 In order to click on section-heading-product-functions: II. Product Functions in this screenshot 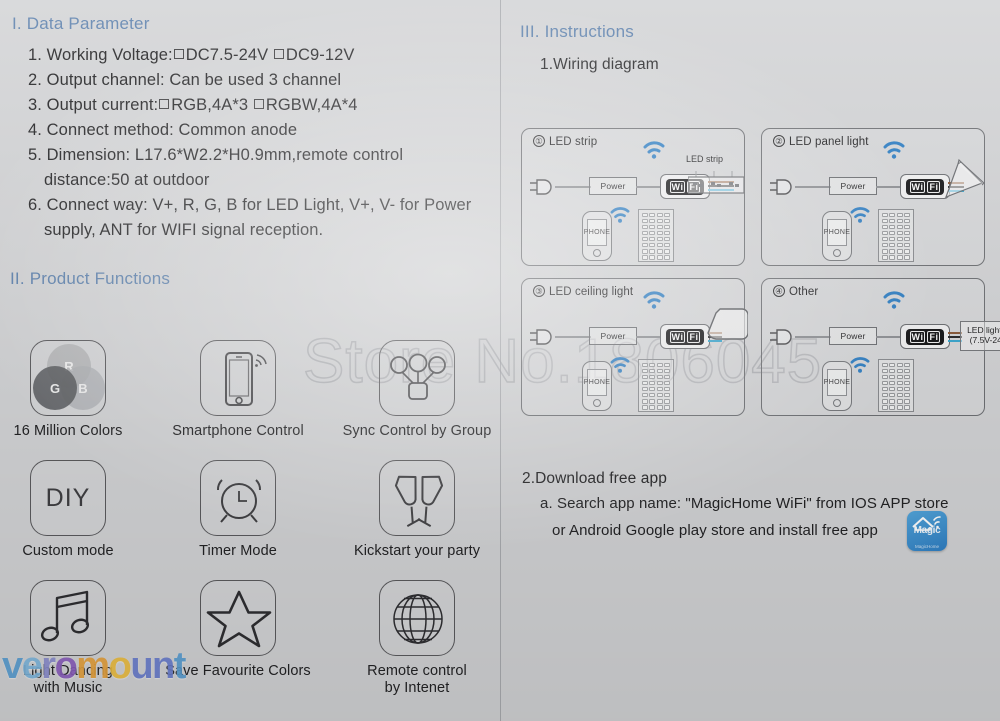, I will do `click(90, 278)`.